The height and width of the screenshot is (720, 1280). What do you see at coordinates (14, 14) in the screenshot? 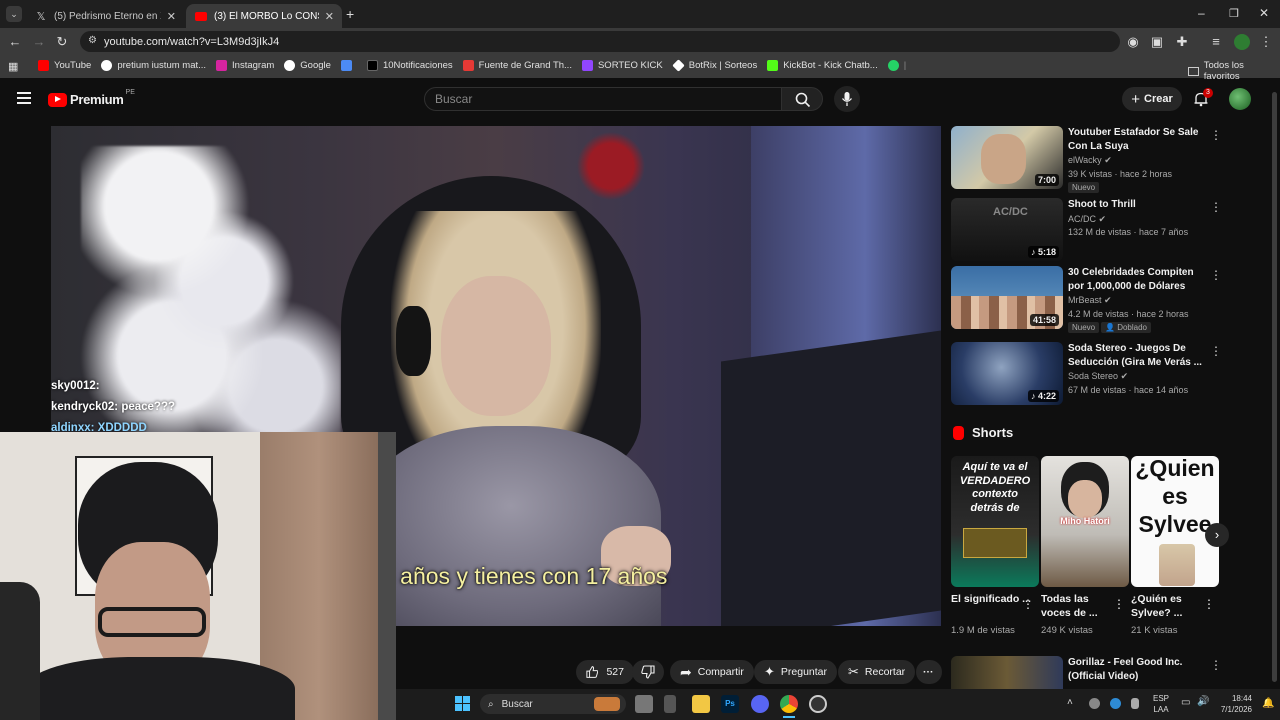
I see `tab-search-button: ⌄` at bounding box center [14, 14].